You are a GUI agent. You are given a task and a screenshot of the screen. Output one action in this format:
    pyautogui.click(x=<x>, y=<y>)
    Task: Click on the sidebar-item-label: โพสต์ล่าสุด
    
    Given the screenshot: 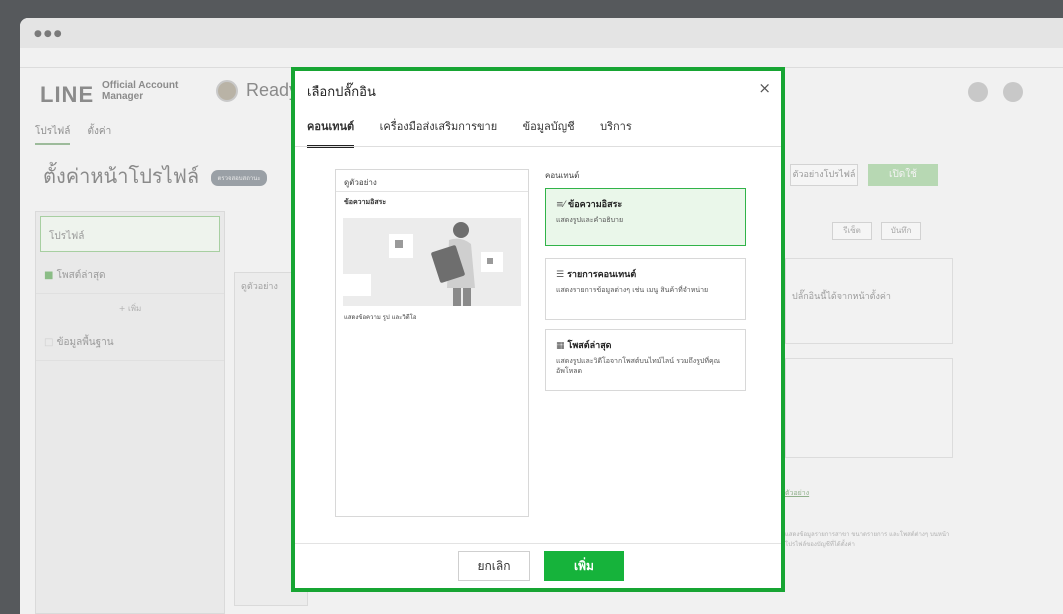 What is the action you would take?
    pyautogui.click(x=81, y=275)
    